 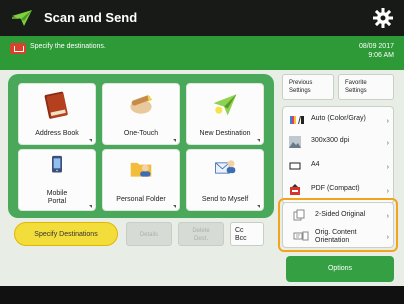 I want to click on delete-dest-button: Delete Dest., so click(x=201, y=234).